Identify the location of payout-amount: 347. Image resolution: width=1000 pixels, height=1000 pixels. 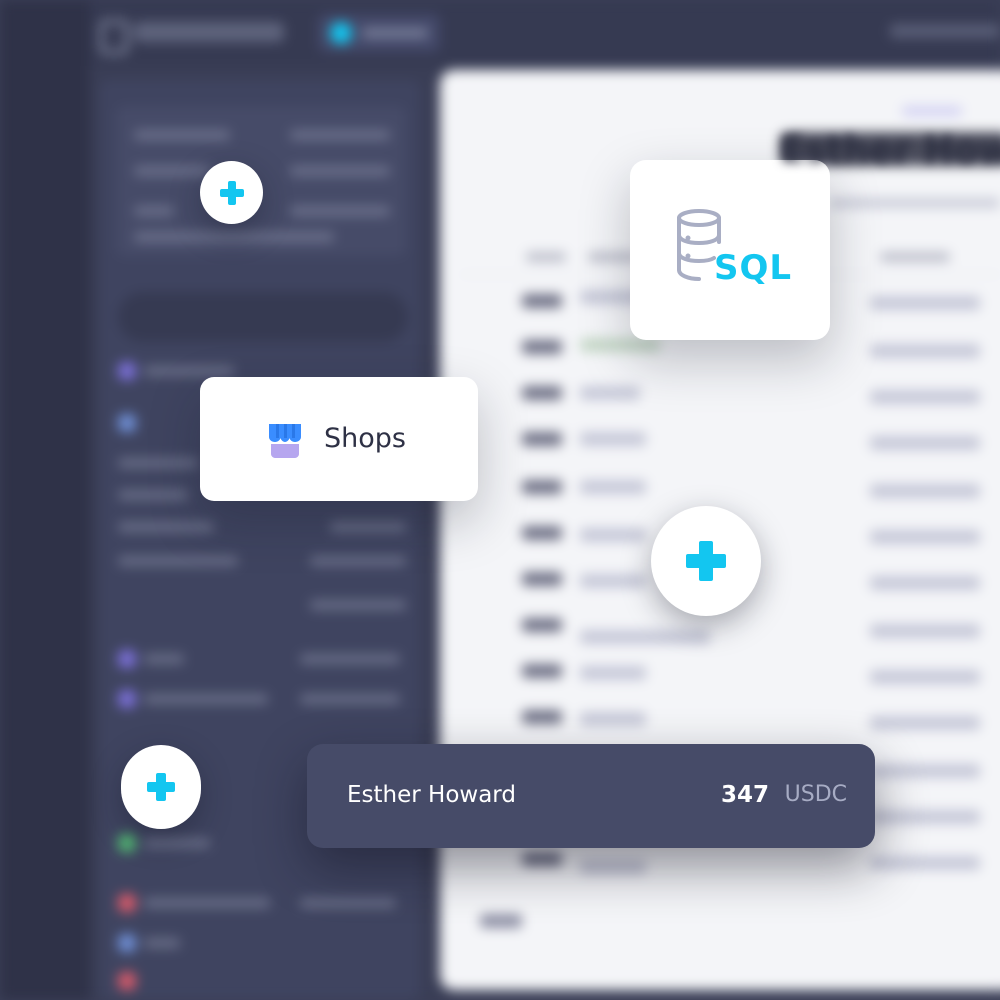
(744, 795).